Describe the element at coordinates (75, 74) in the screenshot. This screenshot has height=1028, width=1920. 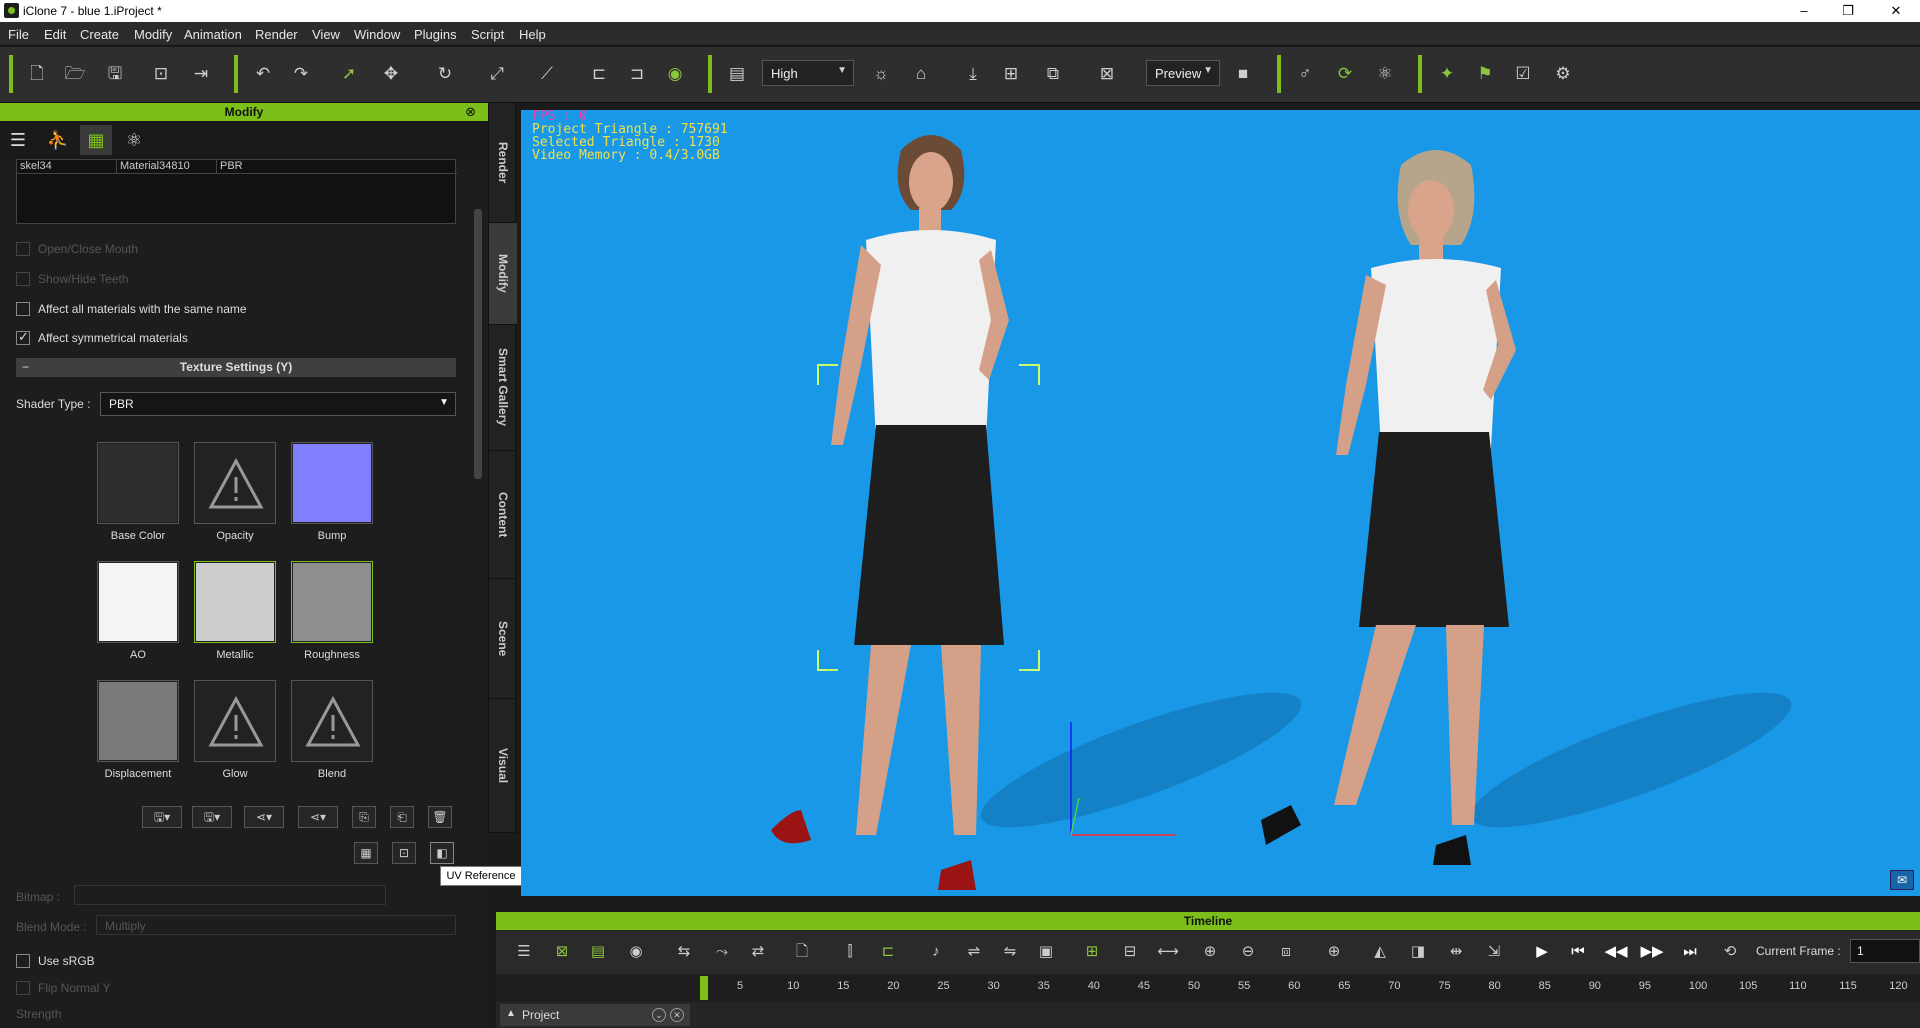
I see `open-project-icon: 🗁` at that location.